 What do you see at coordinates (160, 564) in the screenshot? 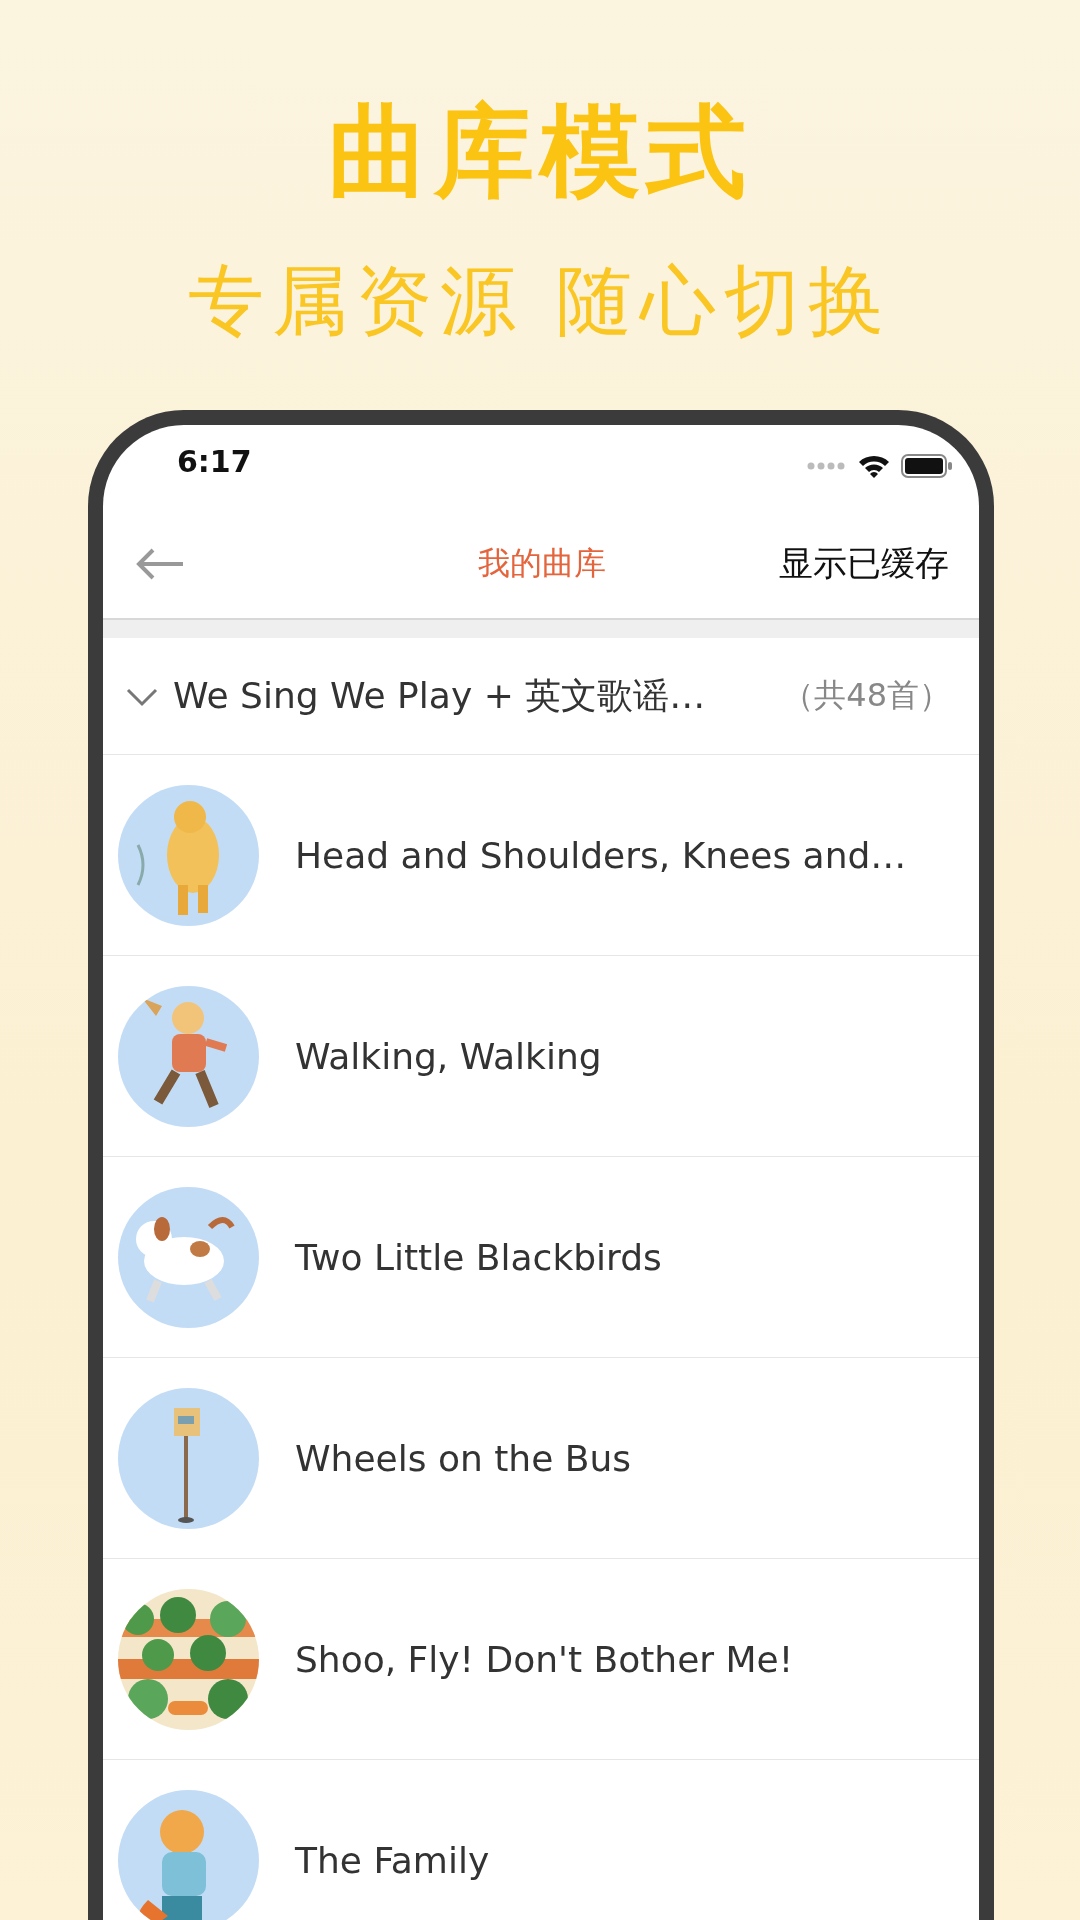
I see `back-arrow-icon` at bounding box center [160, 564].